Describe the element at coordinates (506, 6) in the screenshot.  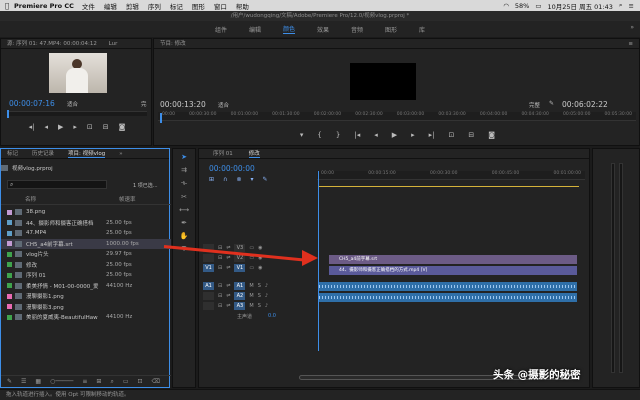
I see `wifi-icon: ◠` at that location.